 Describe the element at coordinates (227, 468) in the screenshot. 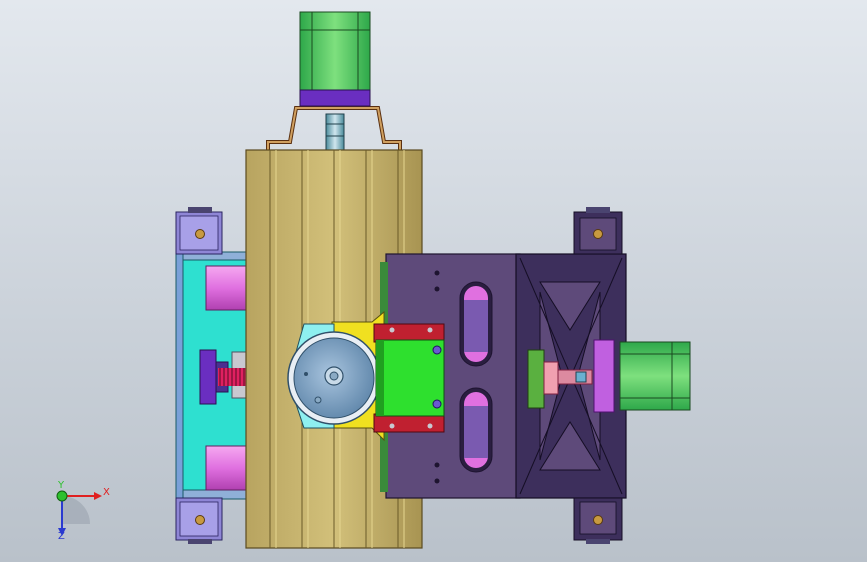

I see `left-guide-bearing-bottom` at that location.